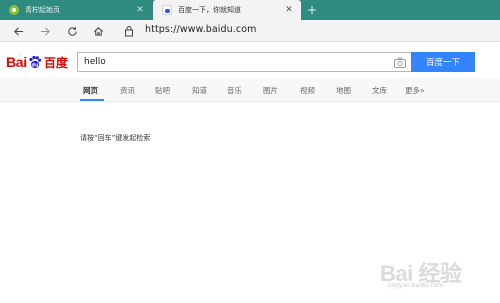  What do you see at coordinates (224, 62) in the screenshot?
I see `search-input` at bounding box center [224, 62].